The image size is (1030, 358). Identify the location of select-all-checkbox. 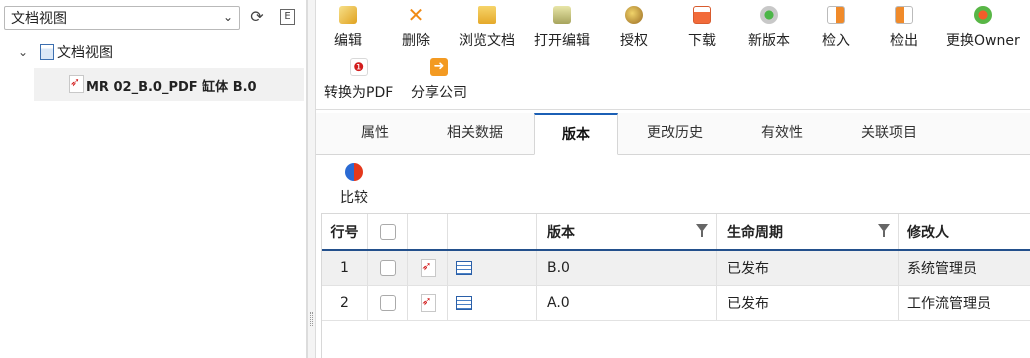
(387, 231).